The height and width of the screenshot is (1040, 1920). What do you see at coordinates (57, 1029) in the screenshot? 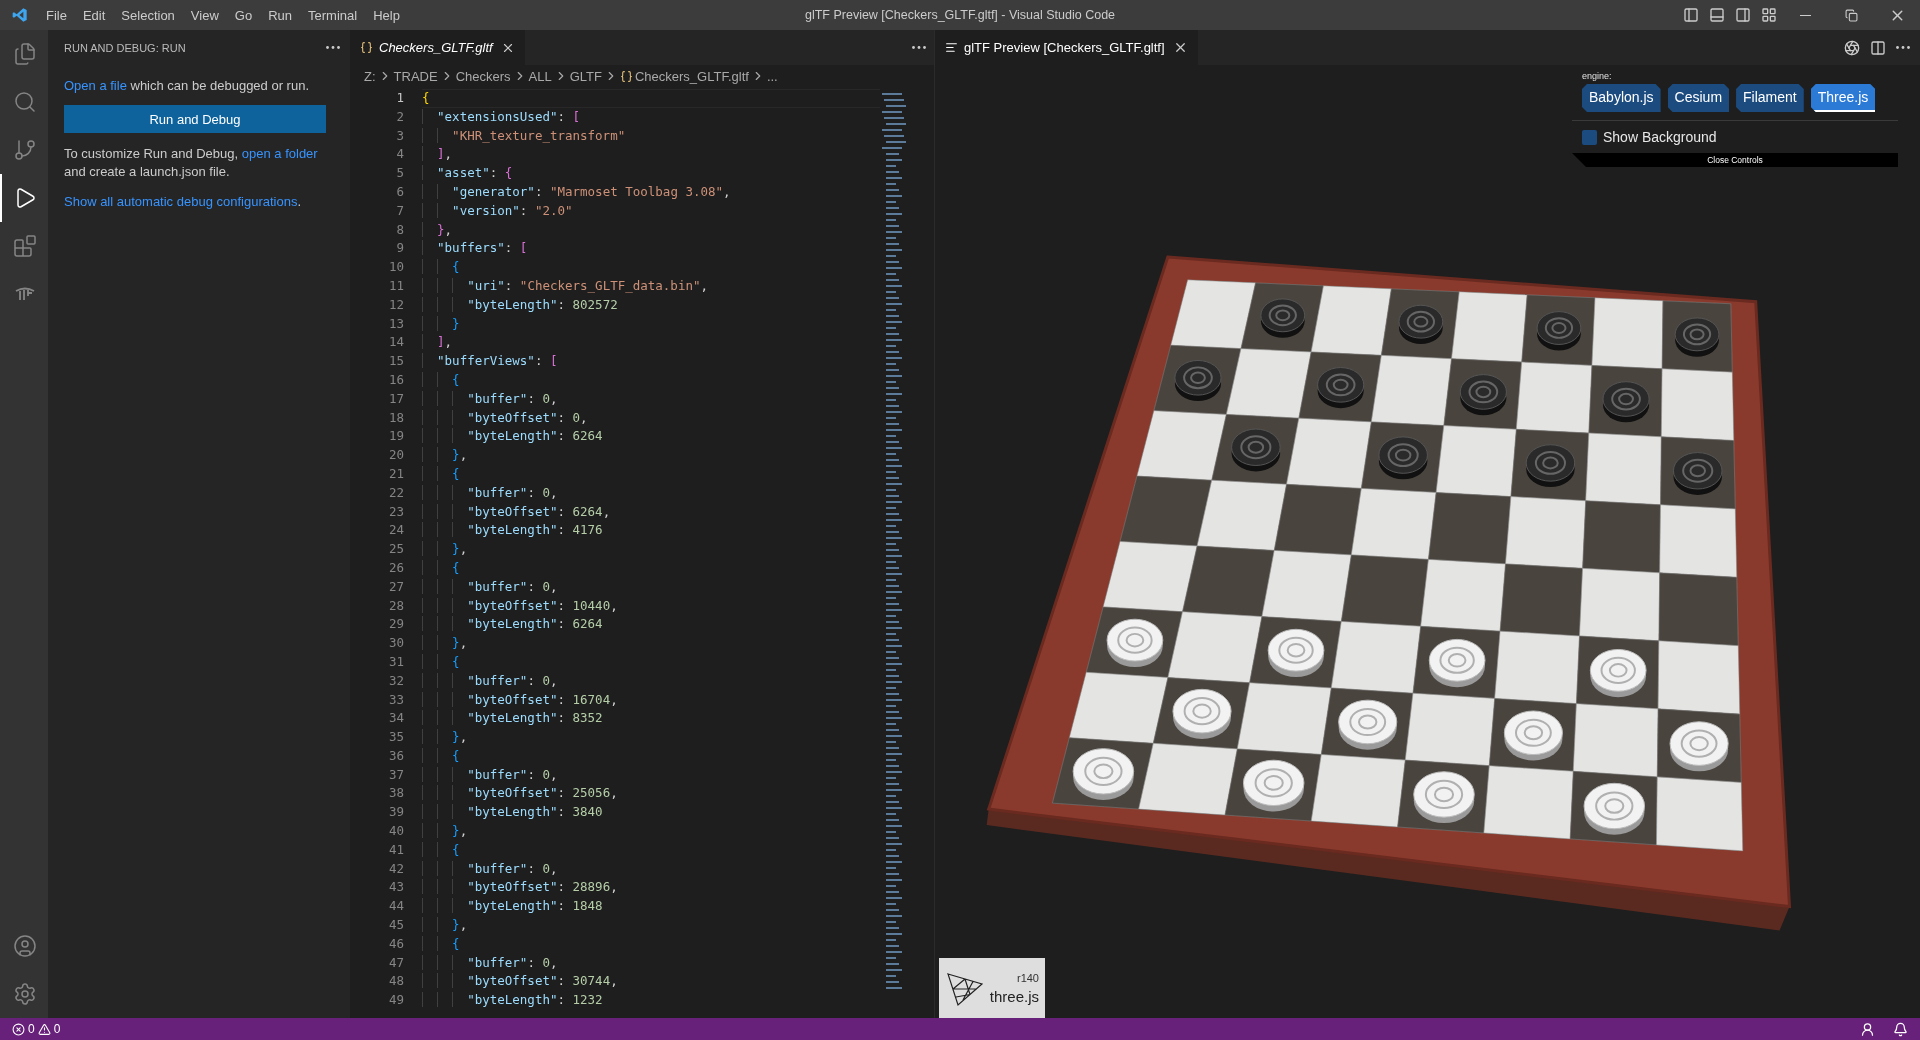
I see `warning-count: 0` at bounding box center [57, 1029].